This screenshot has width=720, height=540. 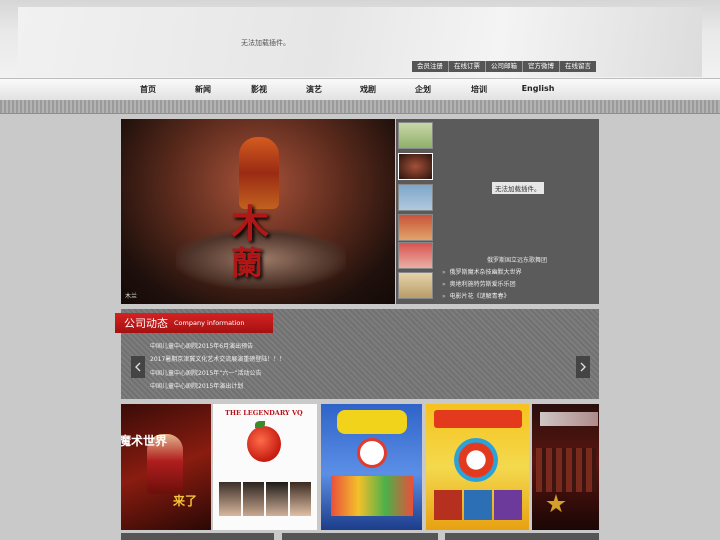 I want to click on poster-legendary-vq: THE LEGENDARY VQ, so click(x=265, y=467).